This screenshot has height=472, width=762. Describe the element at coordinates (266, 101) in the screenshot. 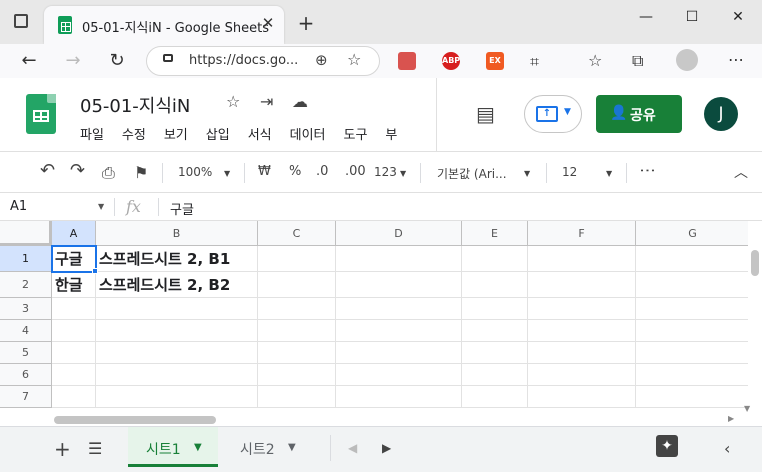

I see `move-folder-icon: ⇥` at that location.